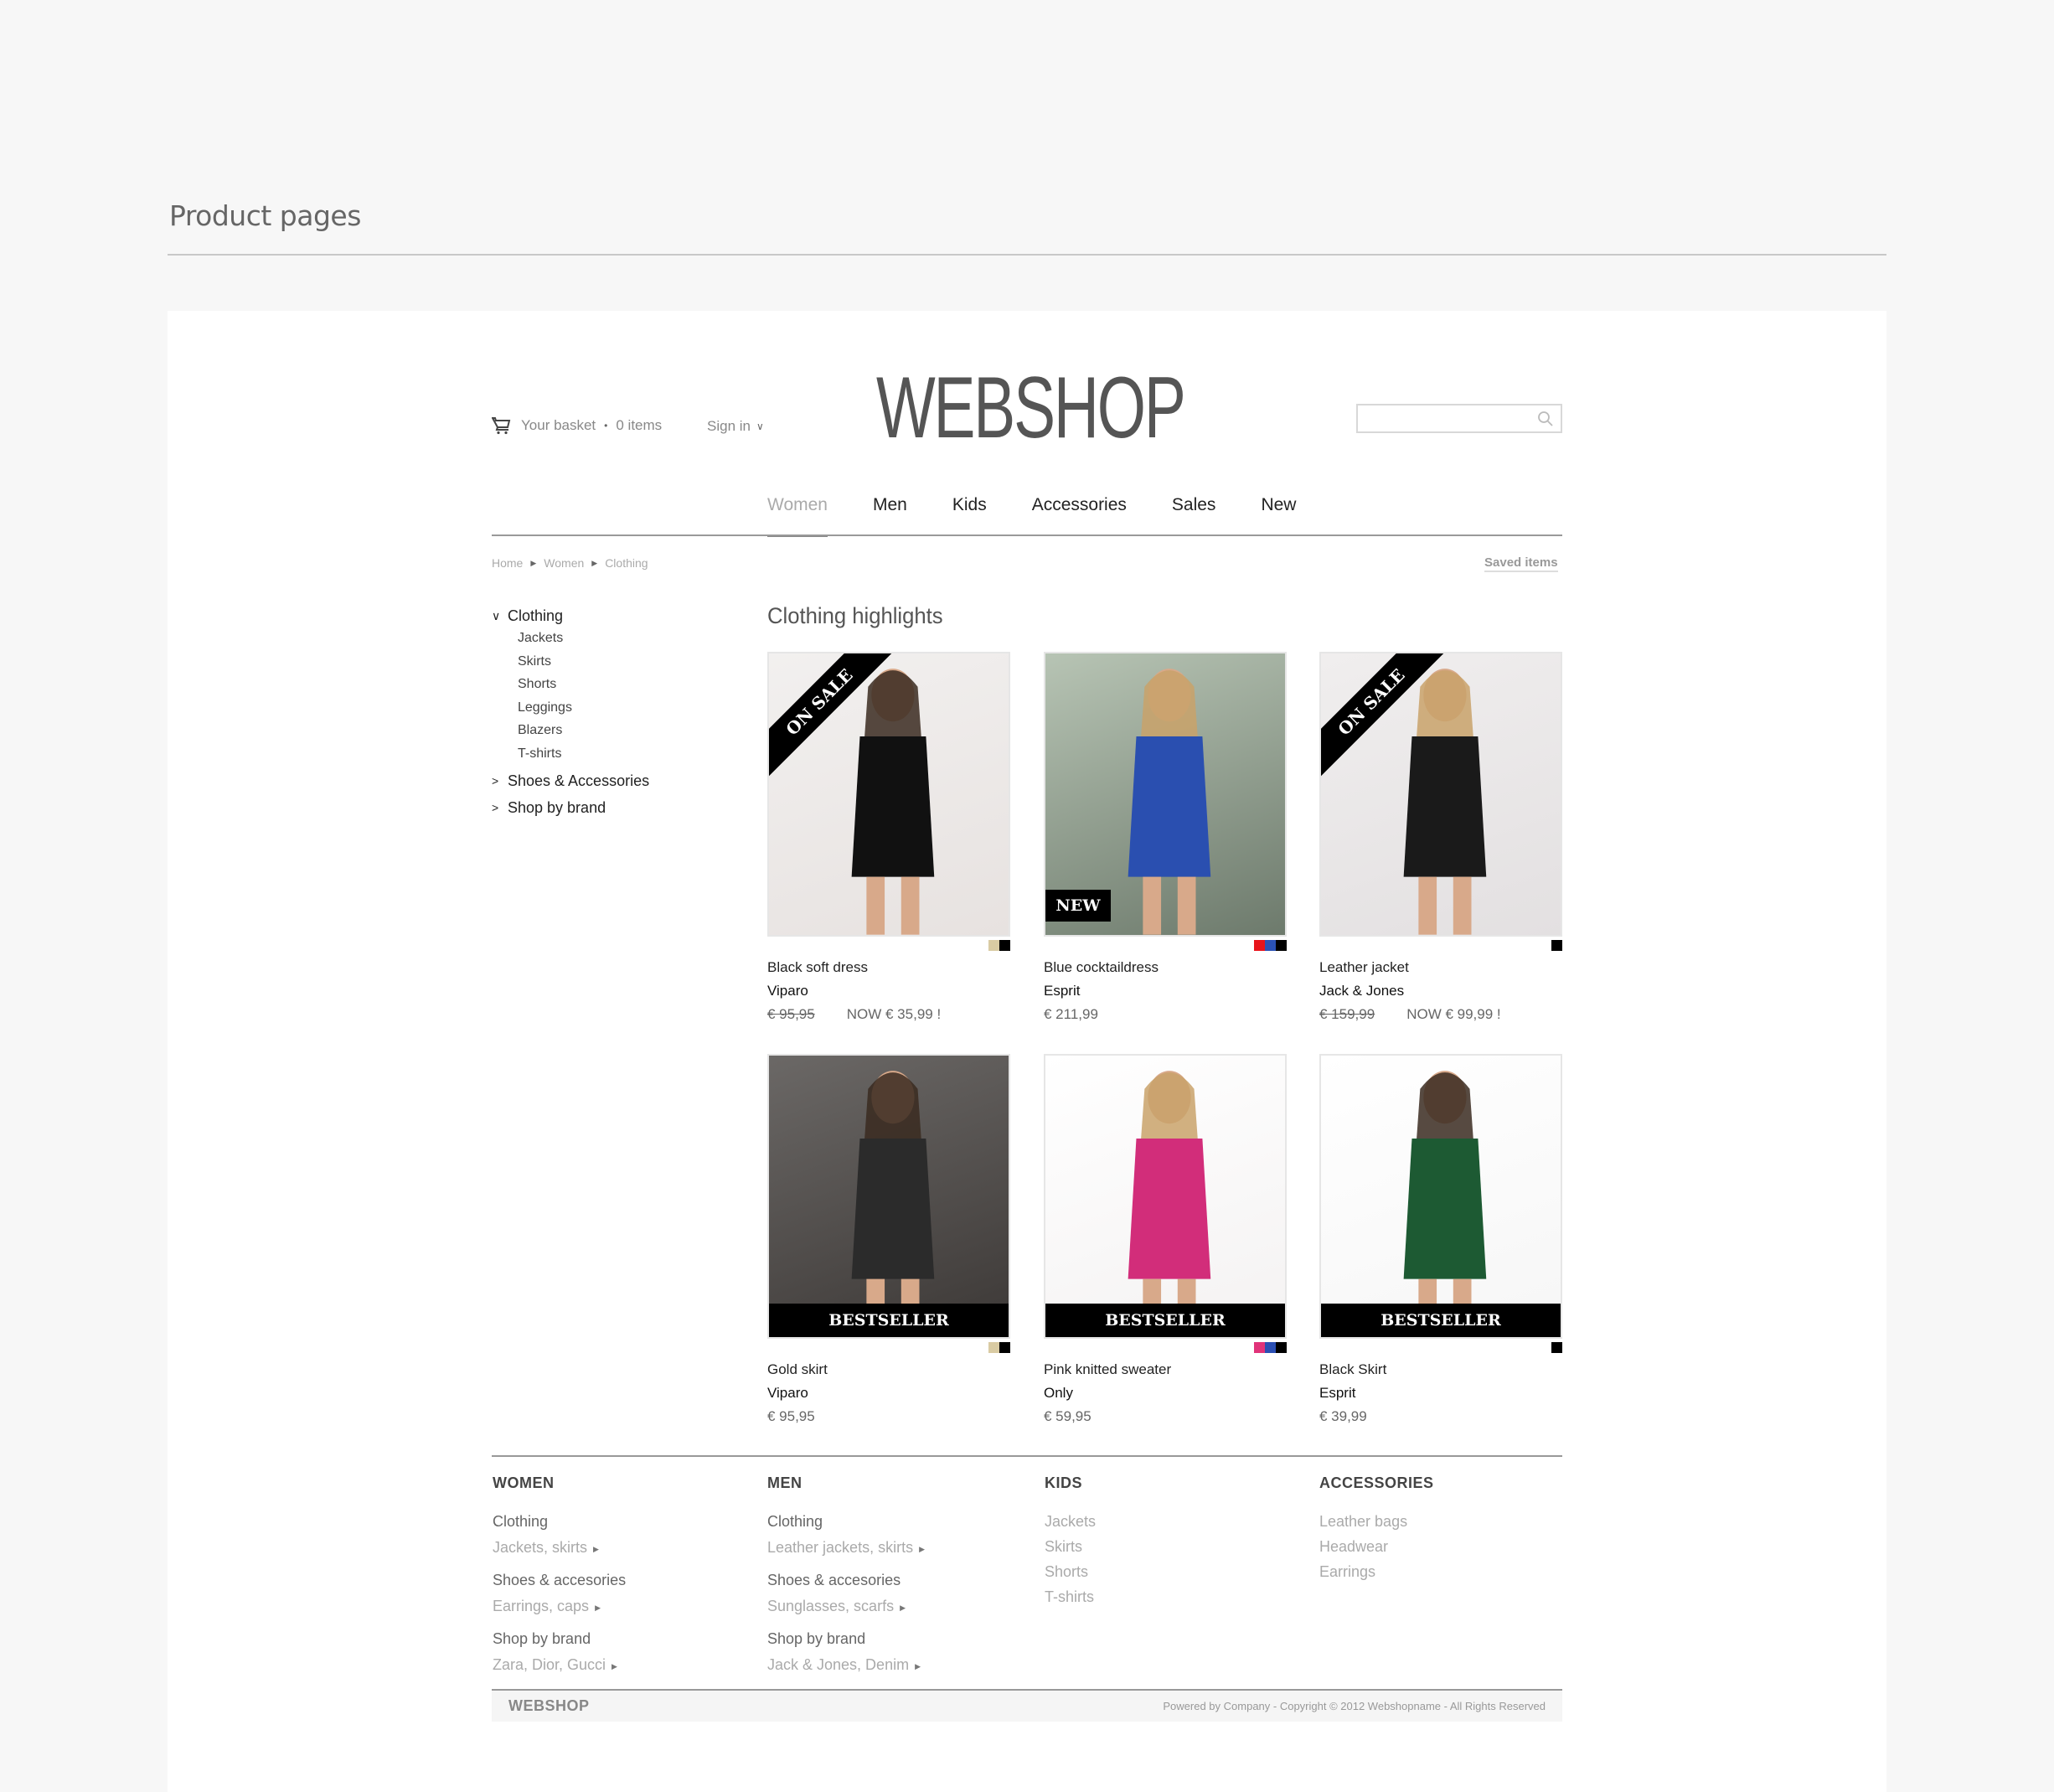  Describe the element at coordinates (570, 662) in the screenshot. I see `sidebar-item-skirts: Skirts` at that location.